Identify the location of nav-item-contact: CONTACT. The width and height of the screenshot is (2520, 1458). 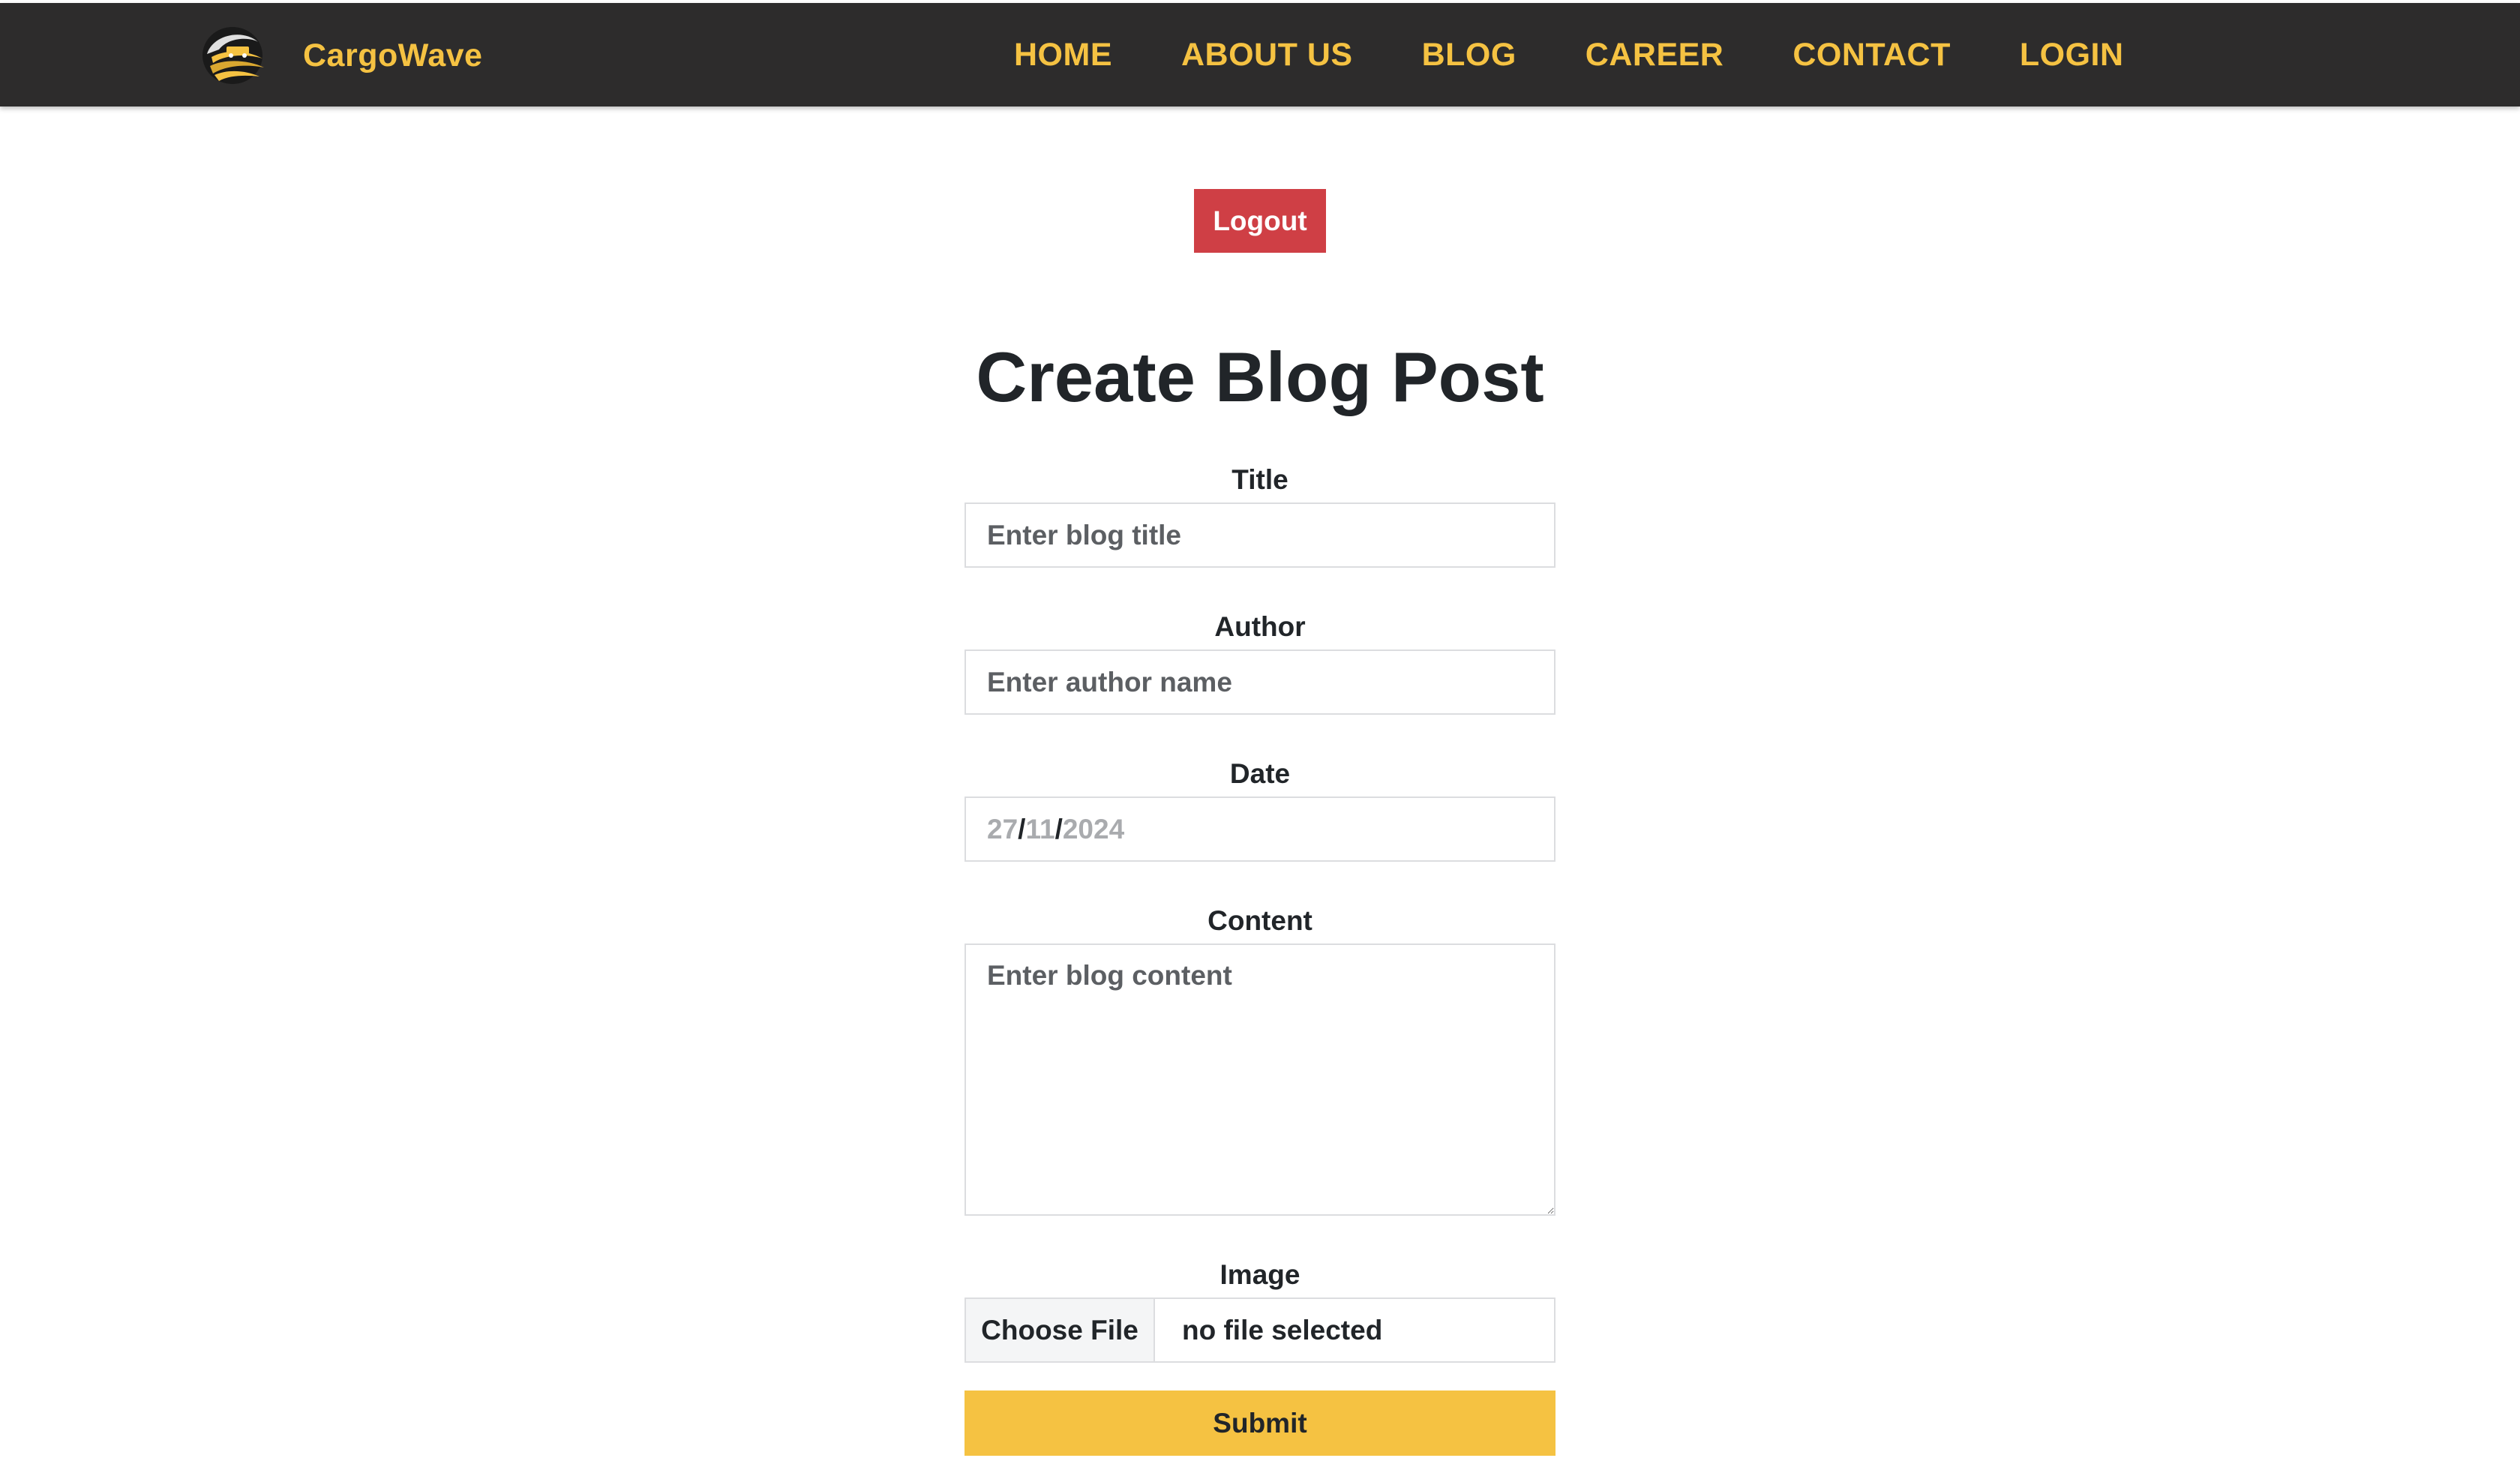
(1871, 54).